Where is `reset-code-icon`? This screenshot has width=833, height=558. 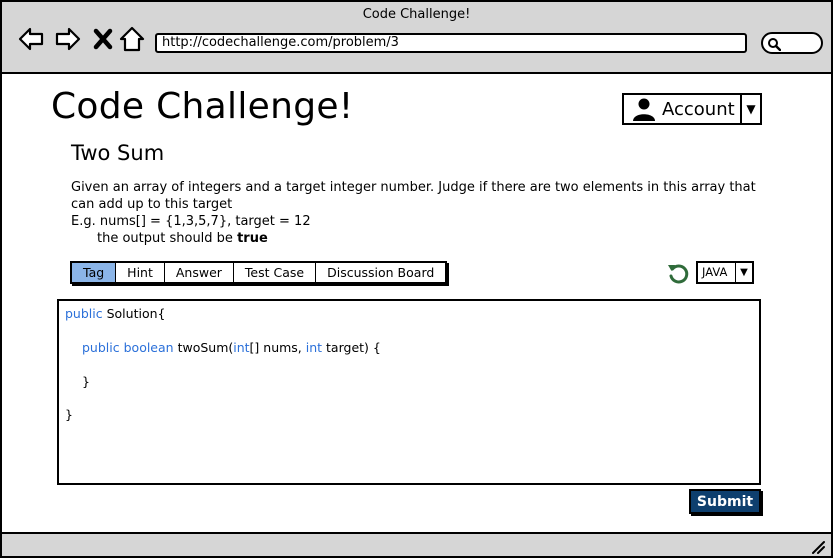 reset-code-icon is located at coordinates (678, 273).